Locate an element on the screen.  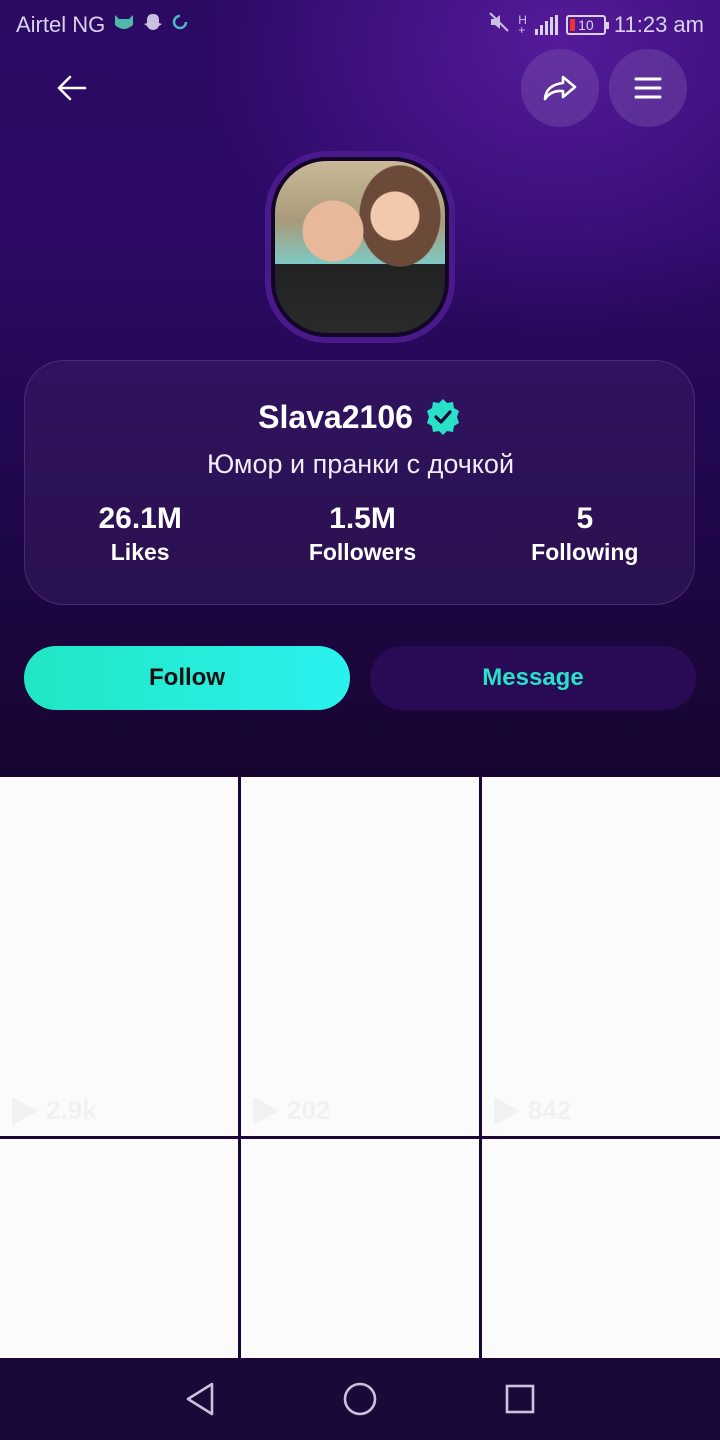
circle-home-icon is located at coordinates (360, 1399).